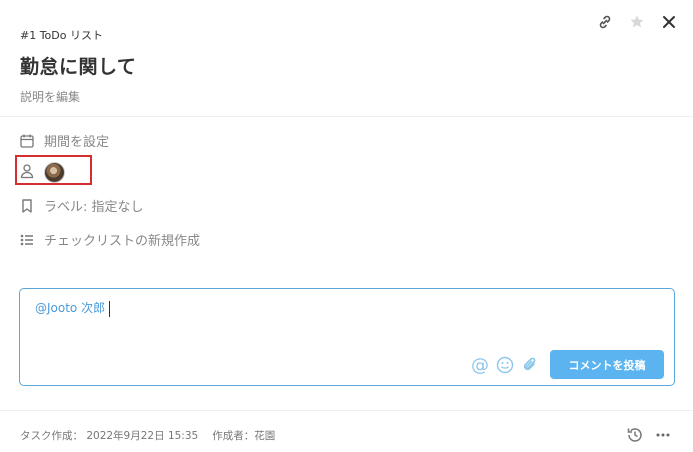 Image resolution: width=693 pixels, height=452 pixels. Describe the element at coordinates (27, 206) in the screenshot. I see `bookmark-icon` at that location.